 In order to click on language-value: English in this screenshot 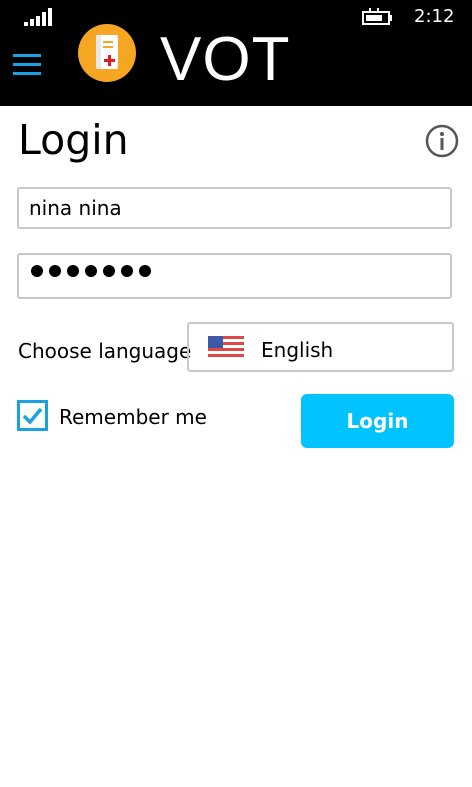, I will do `click(297, 350)`.